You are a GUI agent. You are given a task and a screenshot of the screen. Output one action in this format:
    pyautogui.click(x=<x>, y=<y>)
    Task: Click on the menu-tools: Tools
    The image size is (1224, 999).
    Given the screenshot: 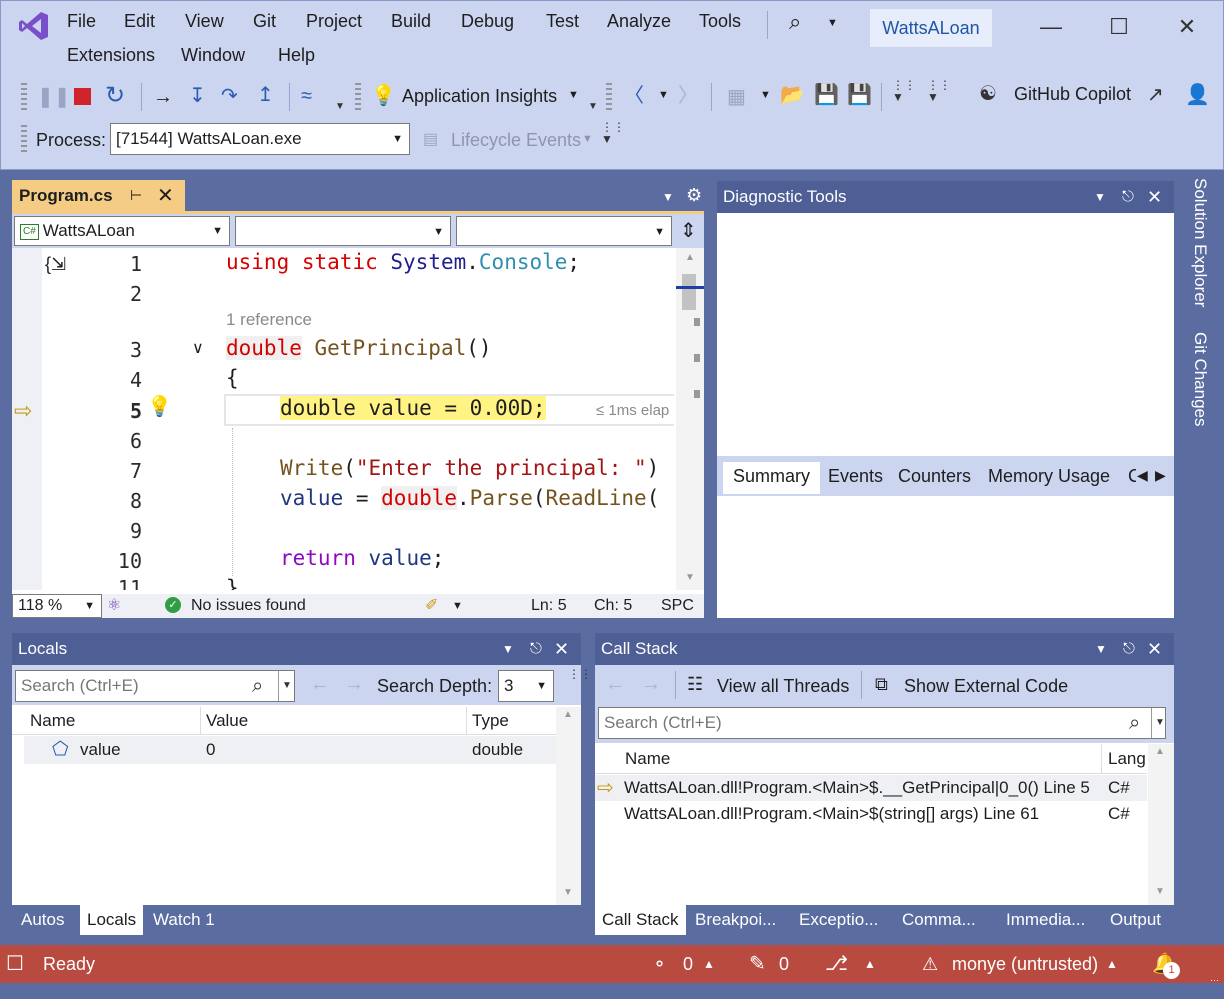 What is the action you would take?
    pyautogui.click(x=720, y=21)
    